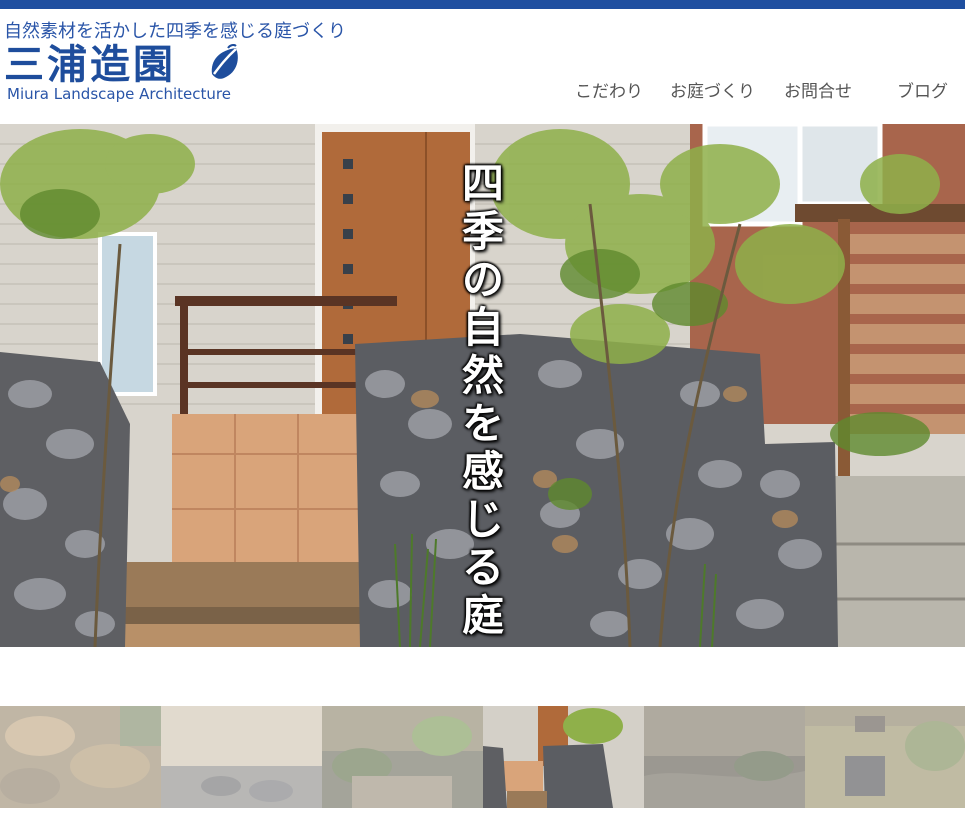  I want to click on hero-vertical-caption: 四 季 の 自 然 を 感 じ る 庭, so click(483, 400).